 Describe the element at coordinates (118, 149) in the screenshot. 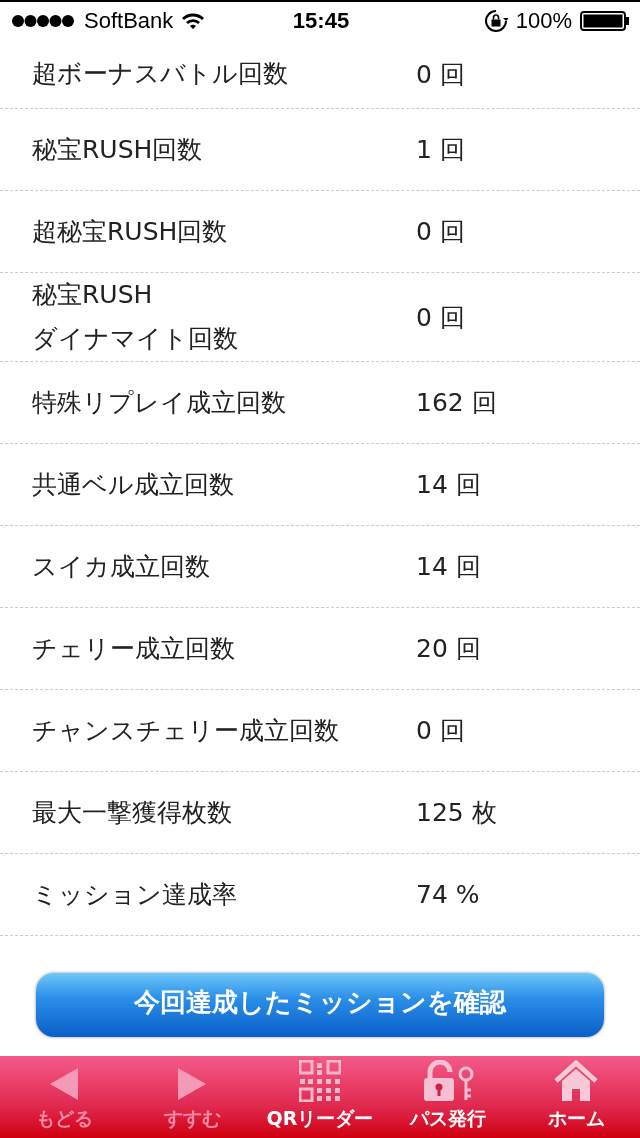

I see `stat-label: 秘宝RUSH回数` at that location.